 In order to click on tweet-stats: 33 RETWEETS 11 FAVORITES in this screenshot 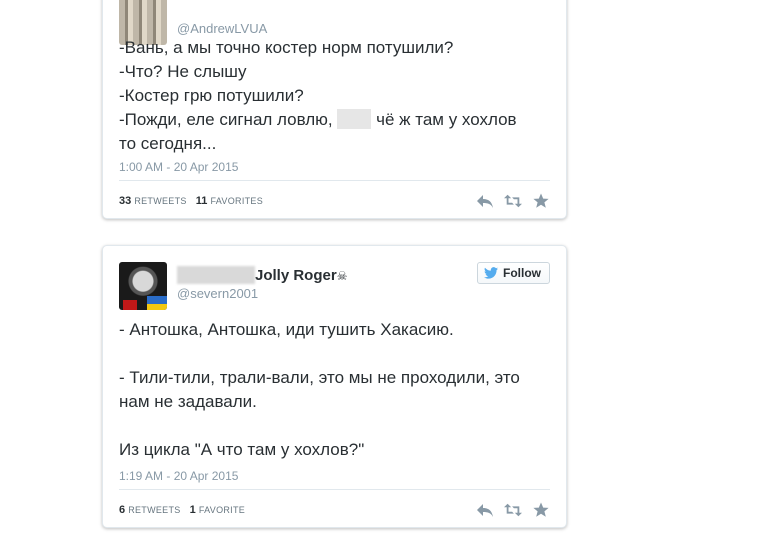, I will do `click(194, 201)`.